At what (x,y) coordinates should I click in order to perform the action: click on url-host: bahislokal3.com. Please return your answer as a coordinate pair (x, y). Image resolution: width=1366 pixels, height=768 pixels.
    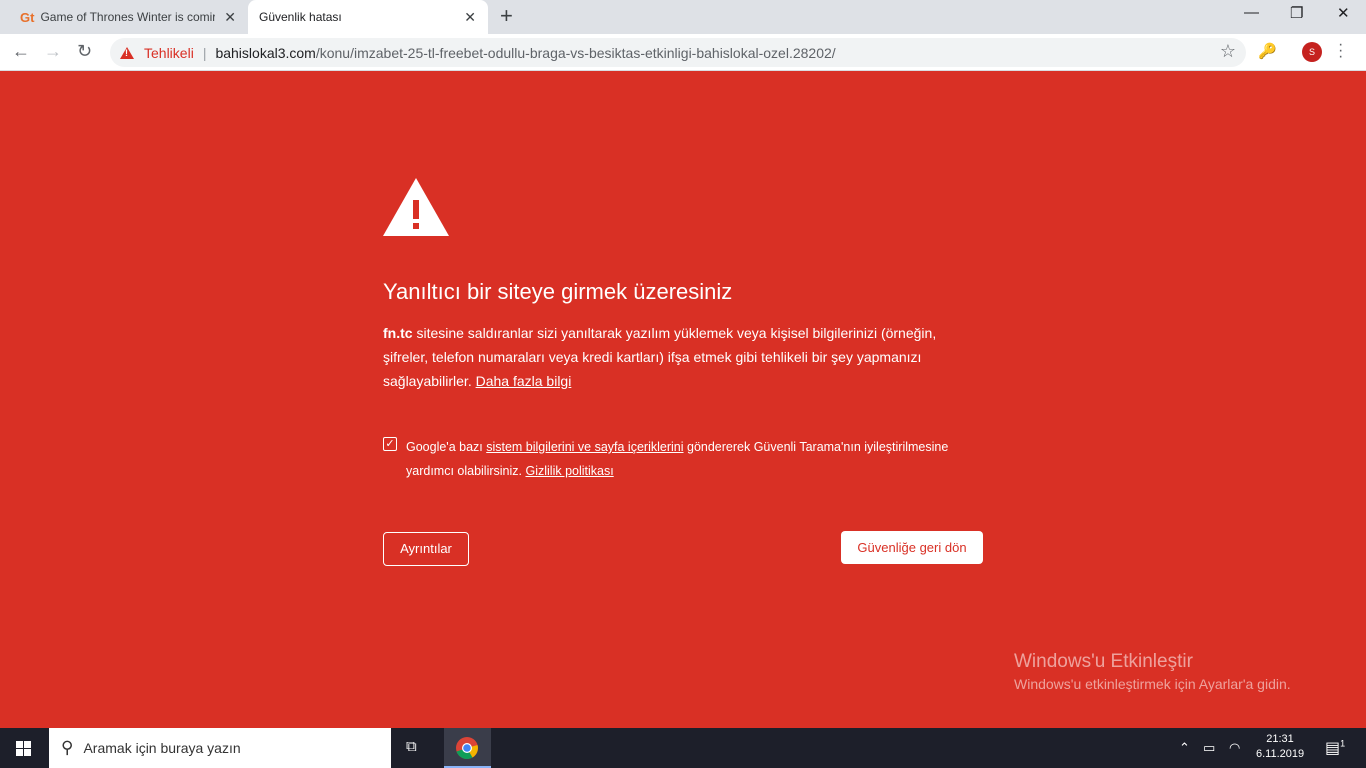
    Looking at the image, I should click on (265, 52).